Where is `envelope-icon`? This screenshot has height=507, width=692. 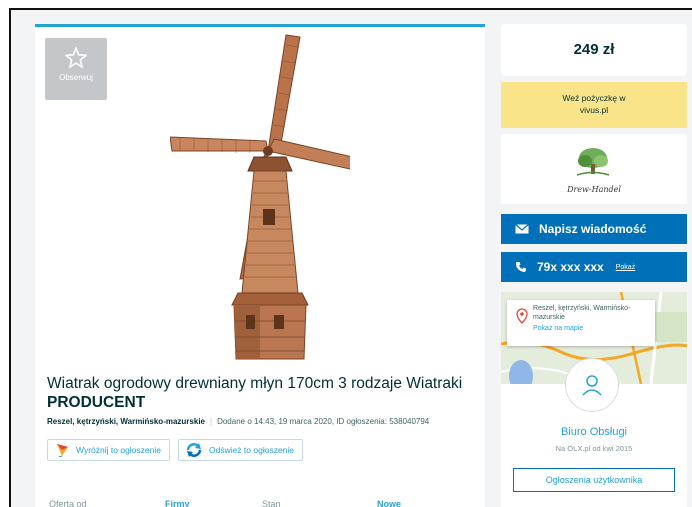 envelope-icon is located at coordinates (522, 229).